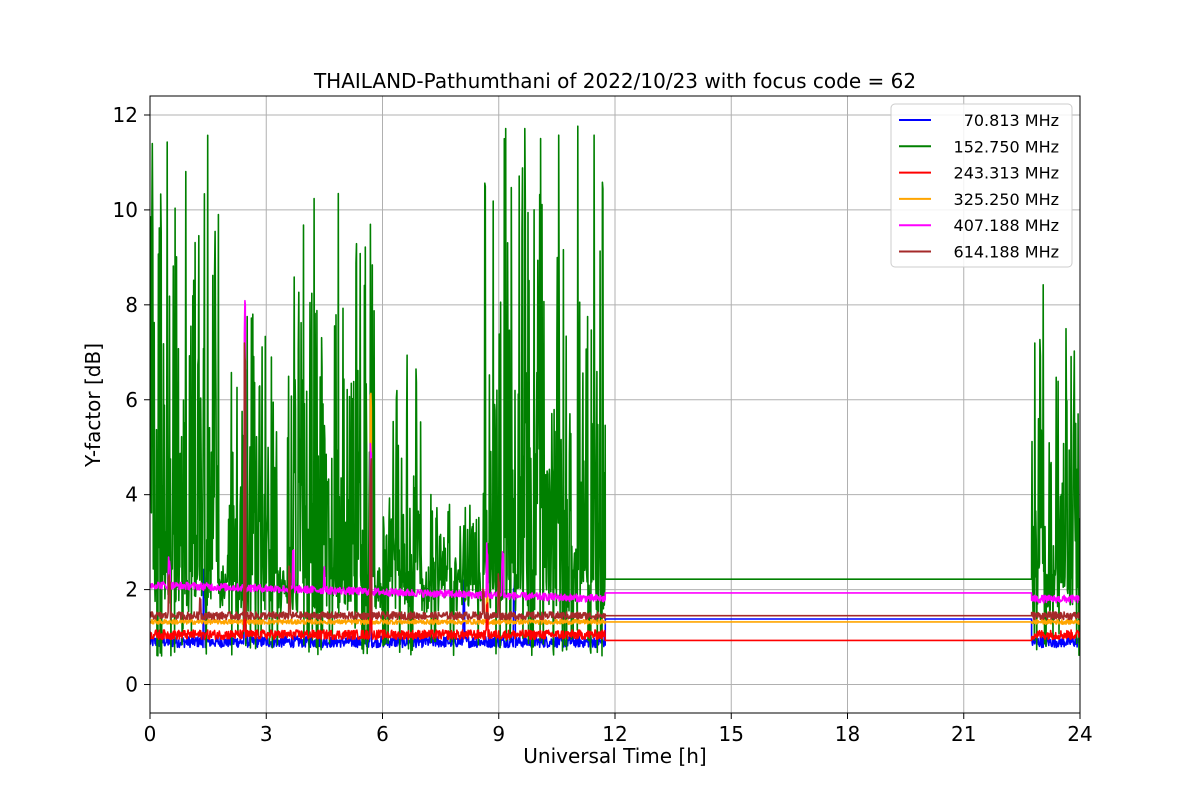 This screenshot has width=1200, height=800. I want to click on x-tick-label: 3, so click(266, 734).